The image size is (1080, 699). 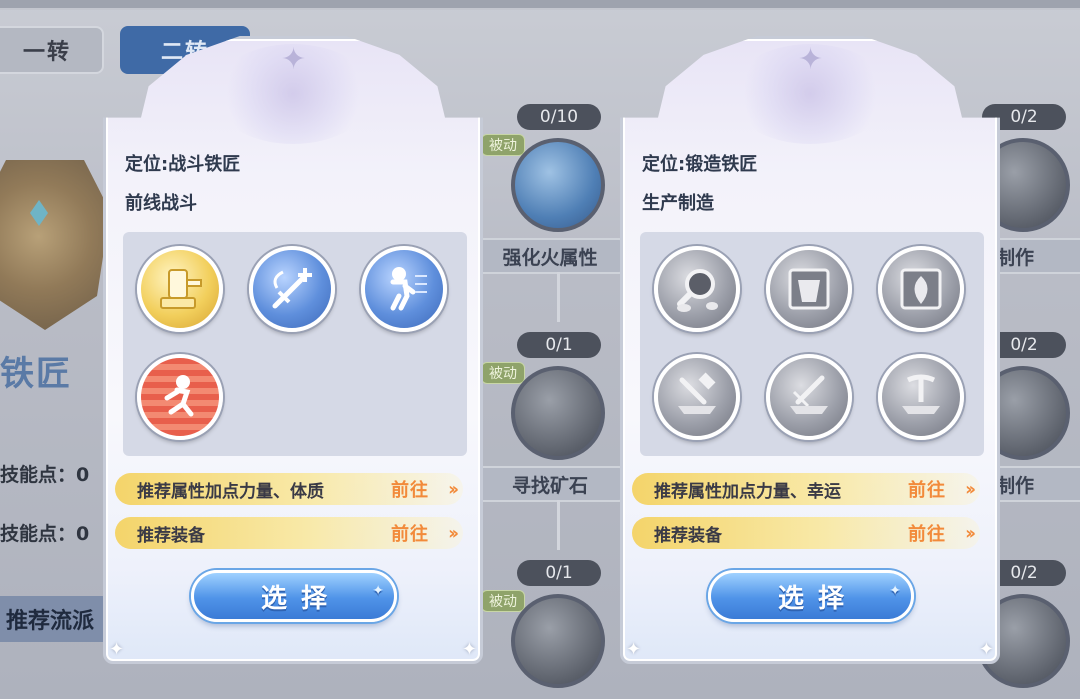 I want to click on sword-anvil-icon, so click(x=809, y=397).